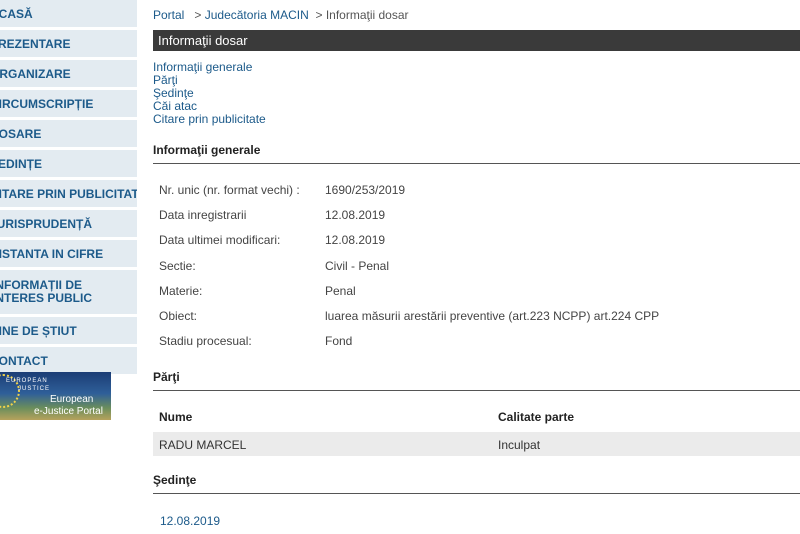  I want to click on info-row: Sectie: Civil - Penal, so click(274, 266).